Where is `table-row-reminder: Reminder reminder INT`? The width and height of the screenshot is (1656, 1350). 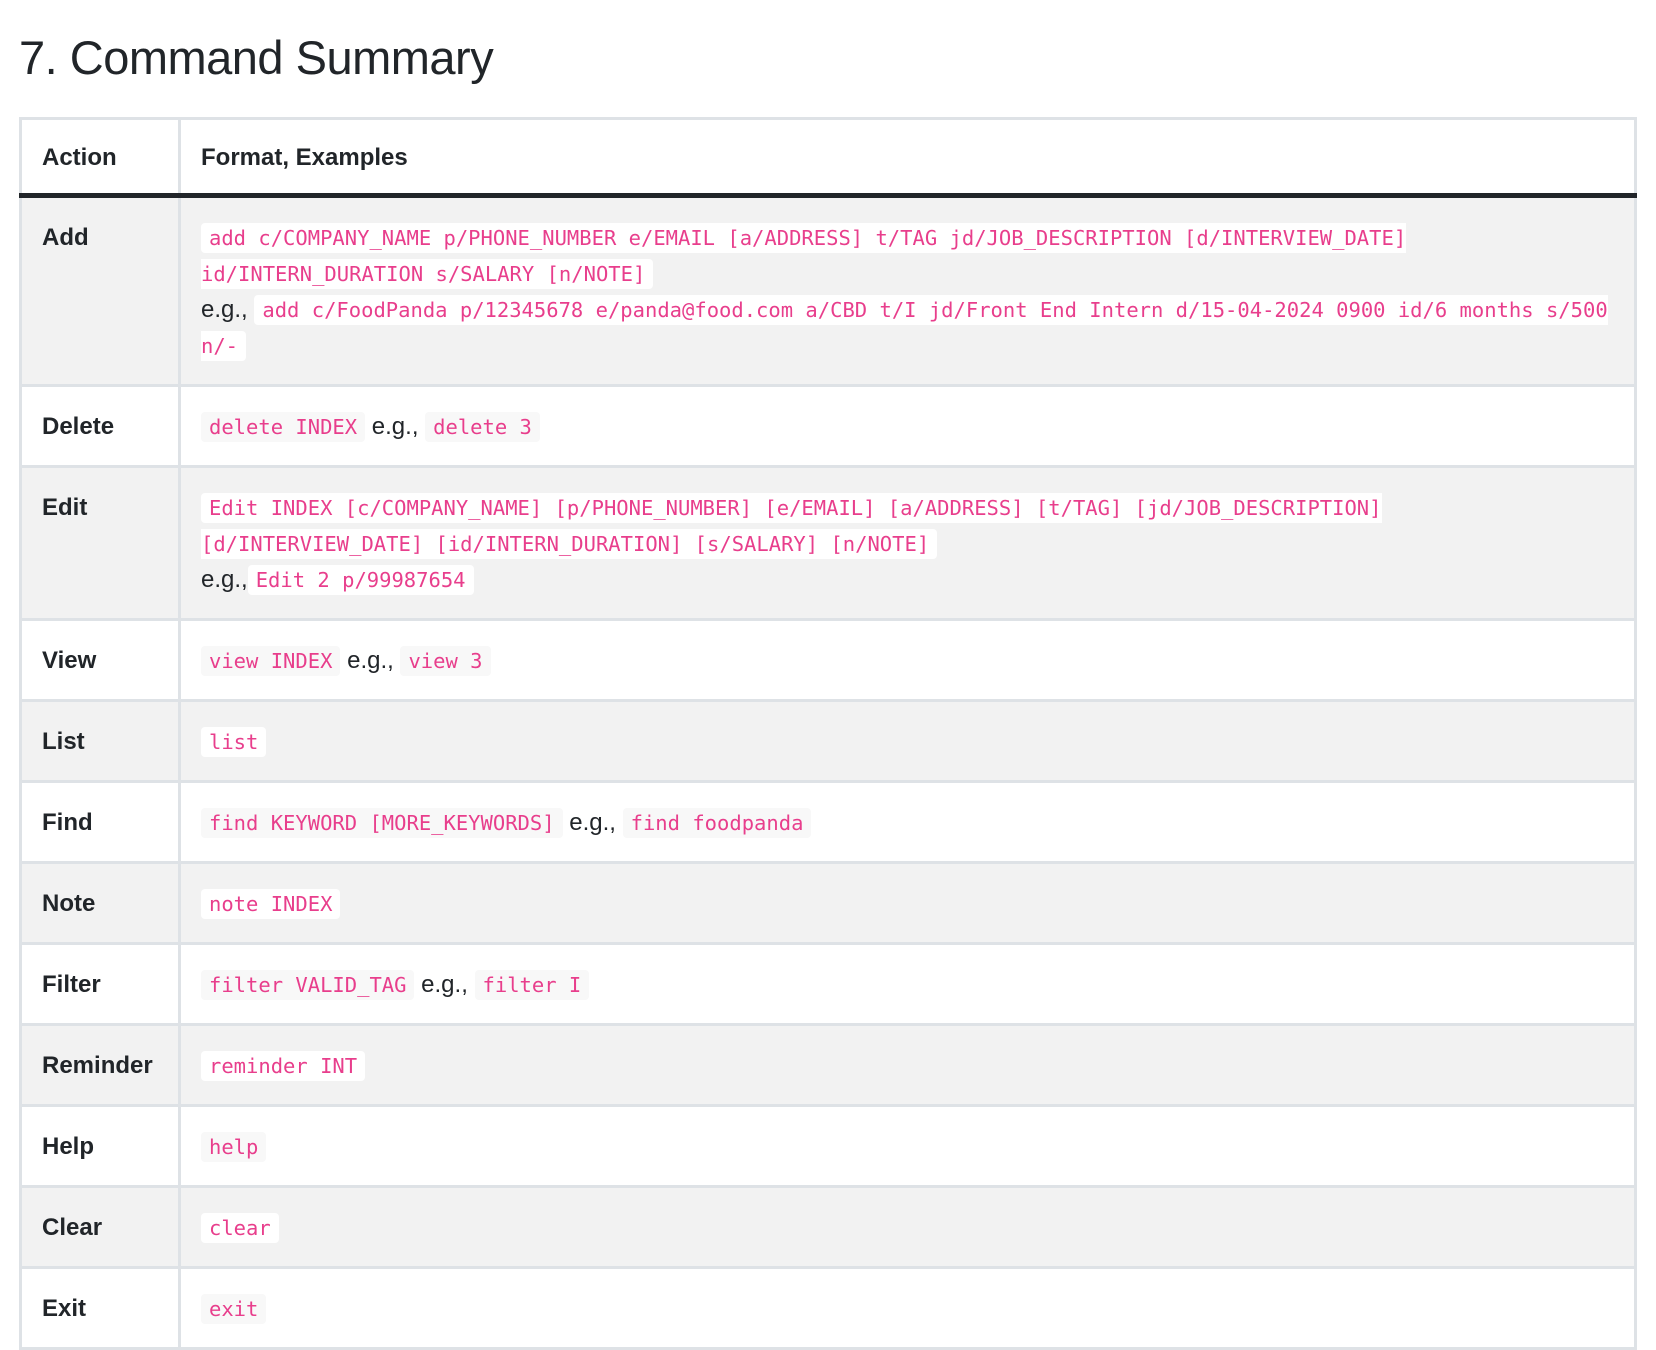 table-row-reminder: Reminder reminder INT is located at coordinates (828, 1065).